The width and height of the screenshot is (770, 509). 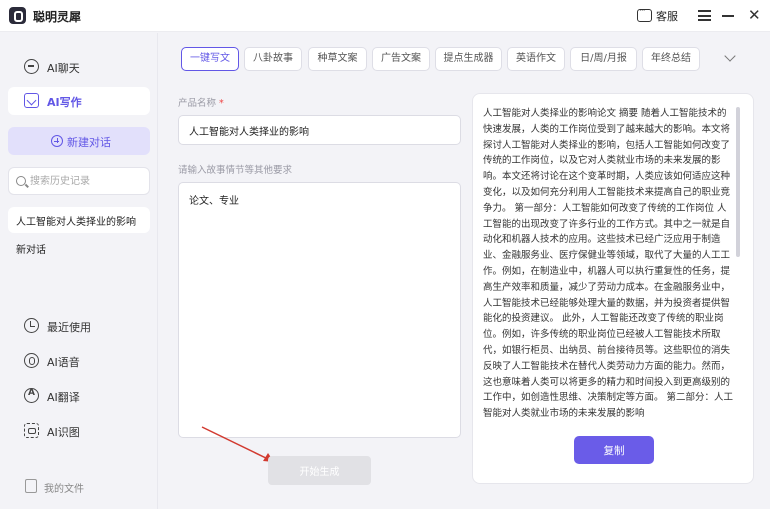 I want to click on tab-year-end-summary: 年终总结, so click(x=671, y=59).